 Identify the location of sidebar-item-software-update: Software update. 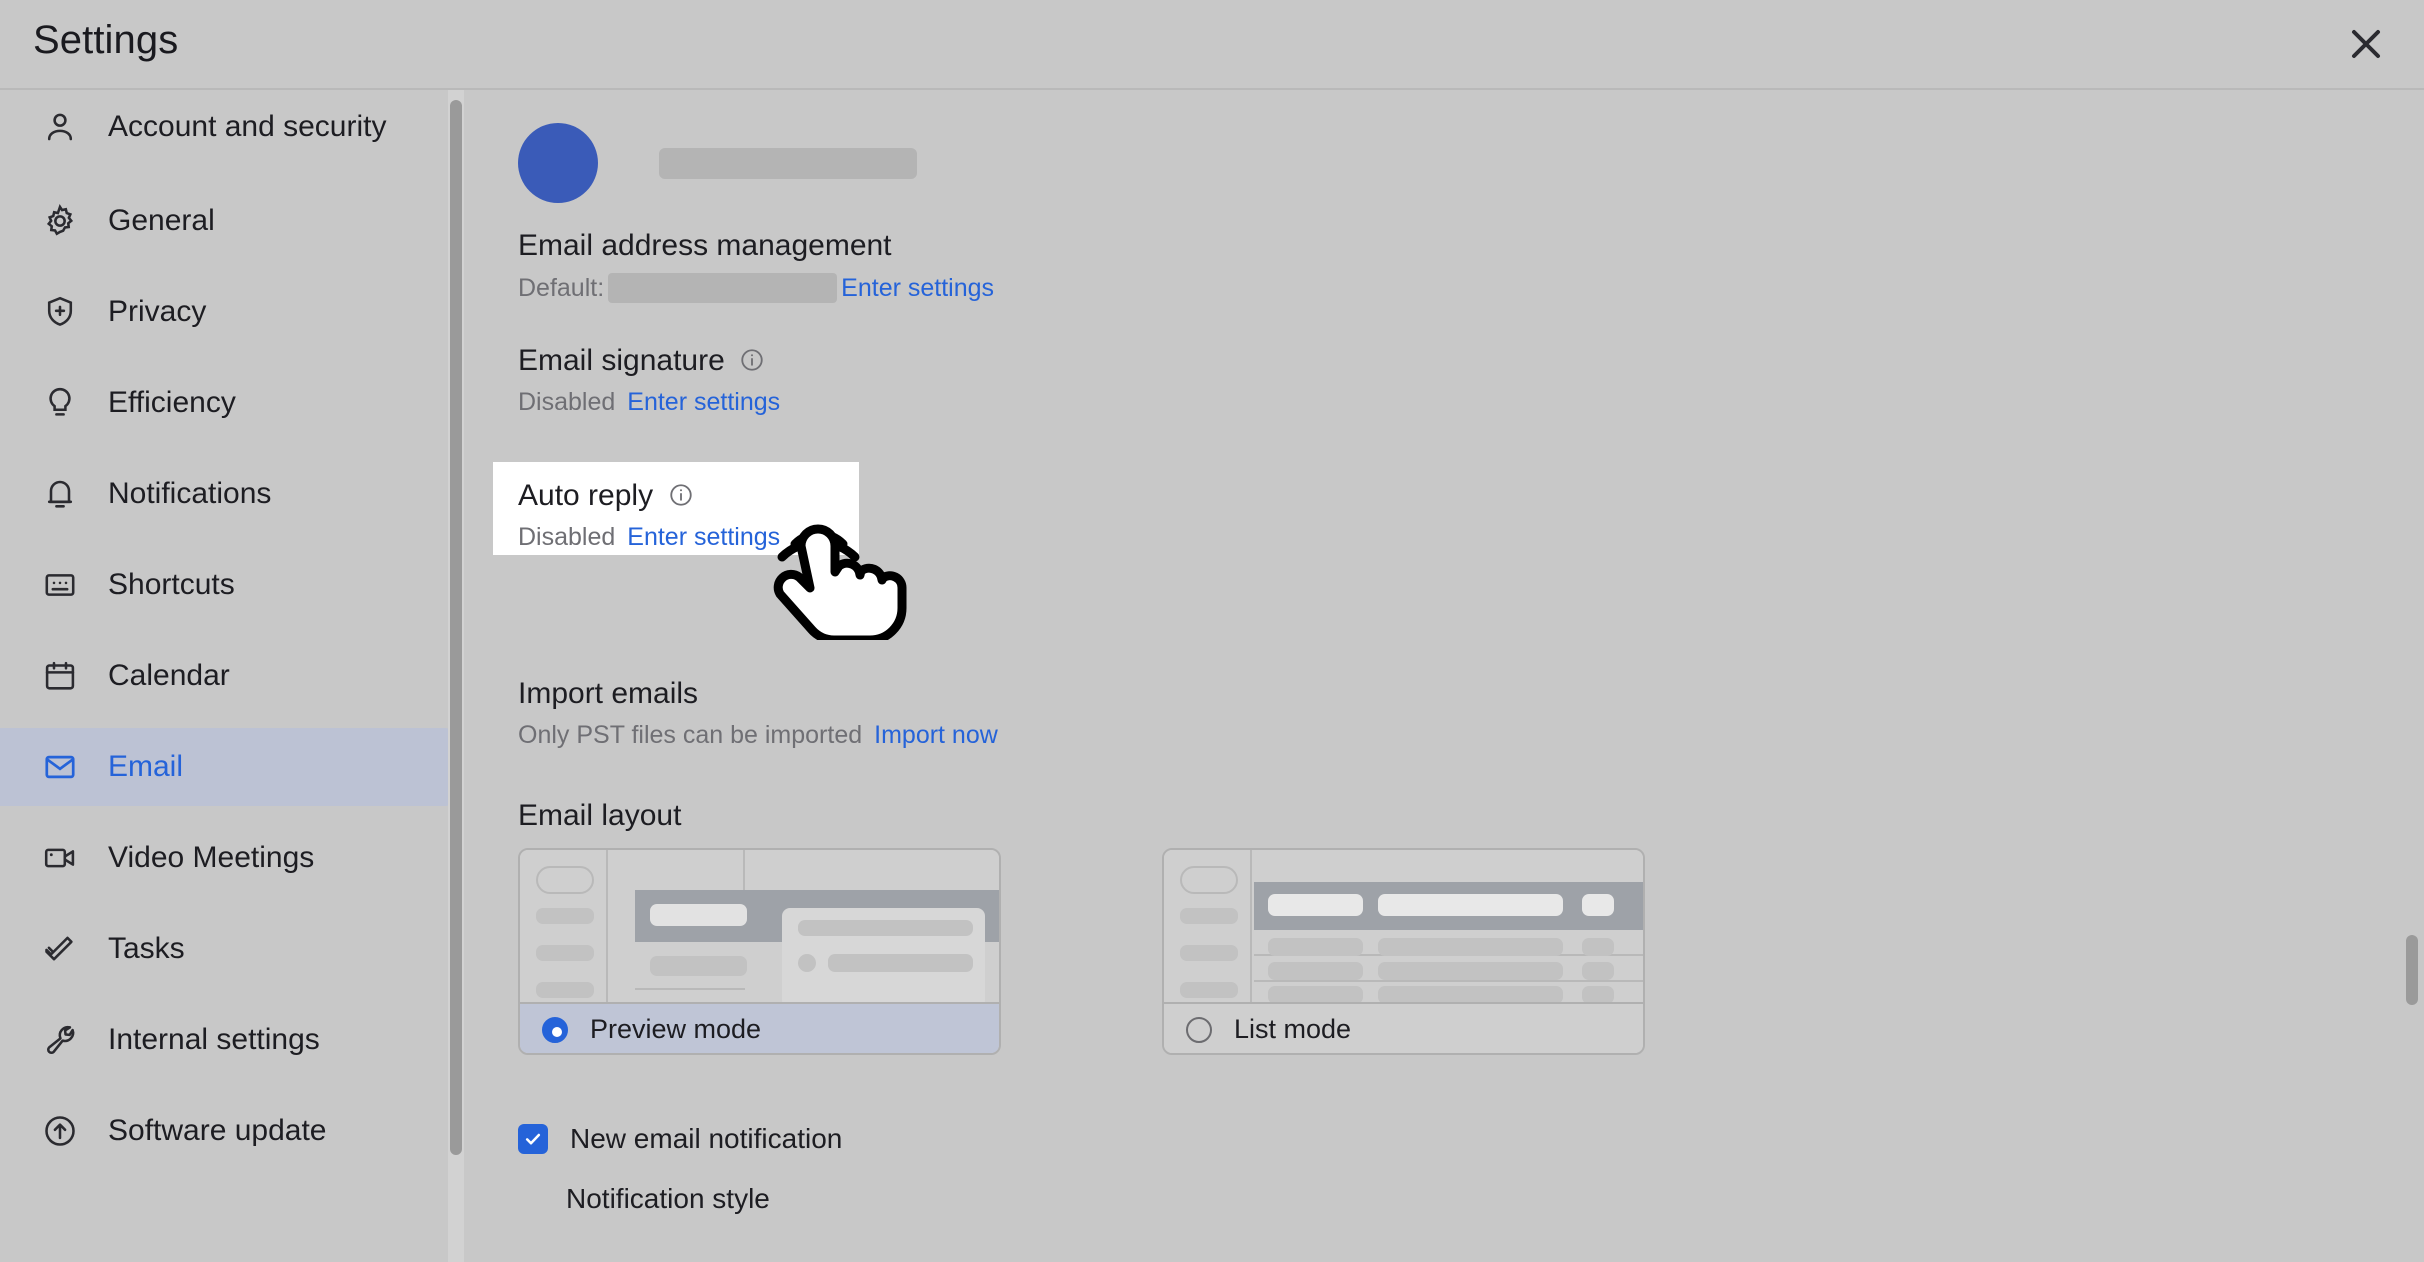
(227, 1131).